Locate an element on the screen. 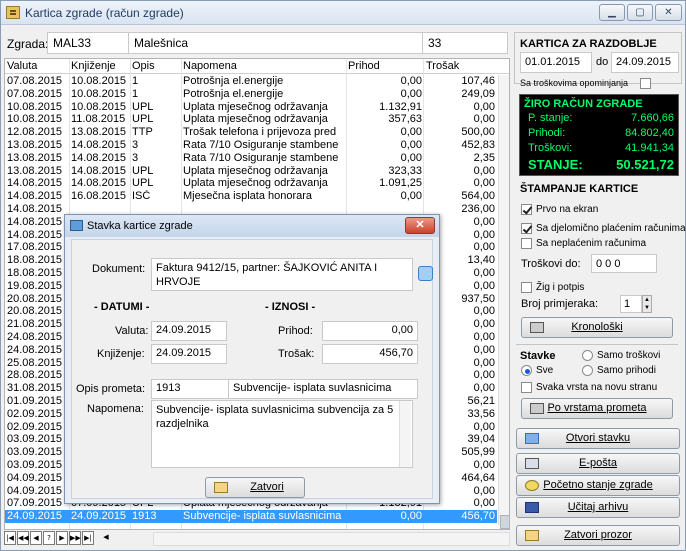 Image resolution: width=686 pixels, height=551 pixels. table-cell: 357,63 is located at coordinates (405, 119).